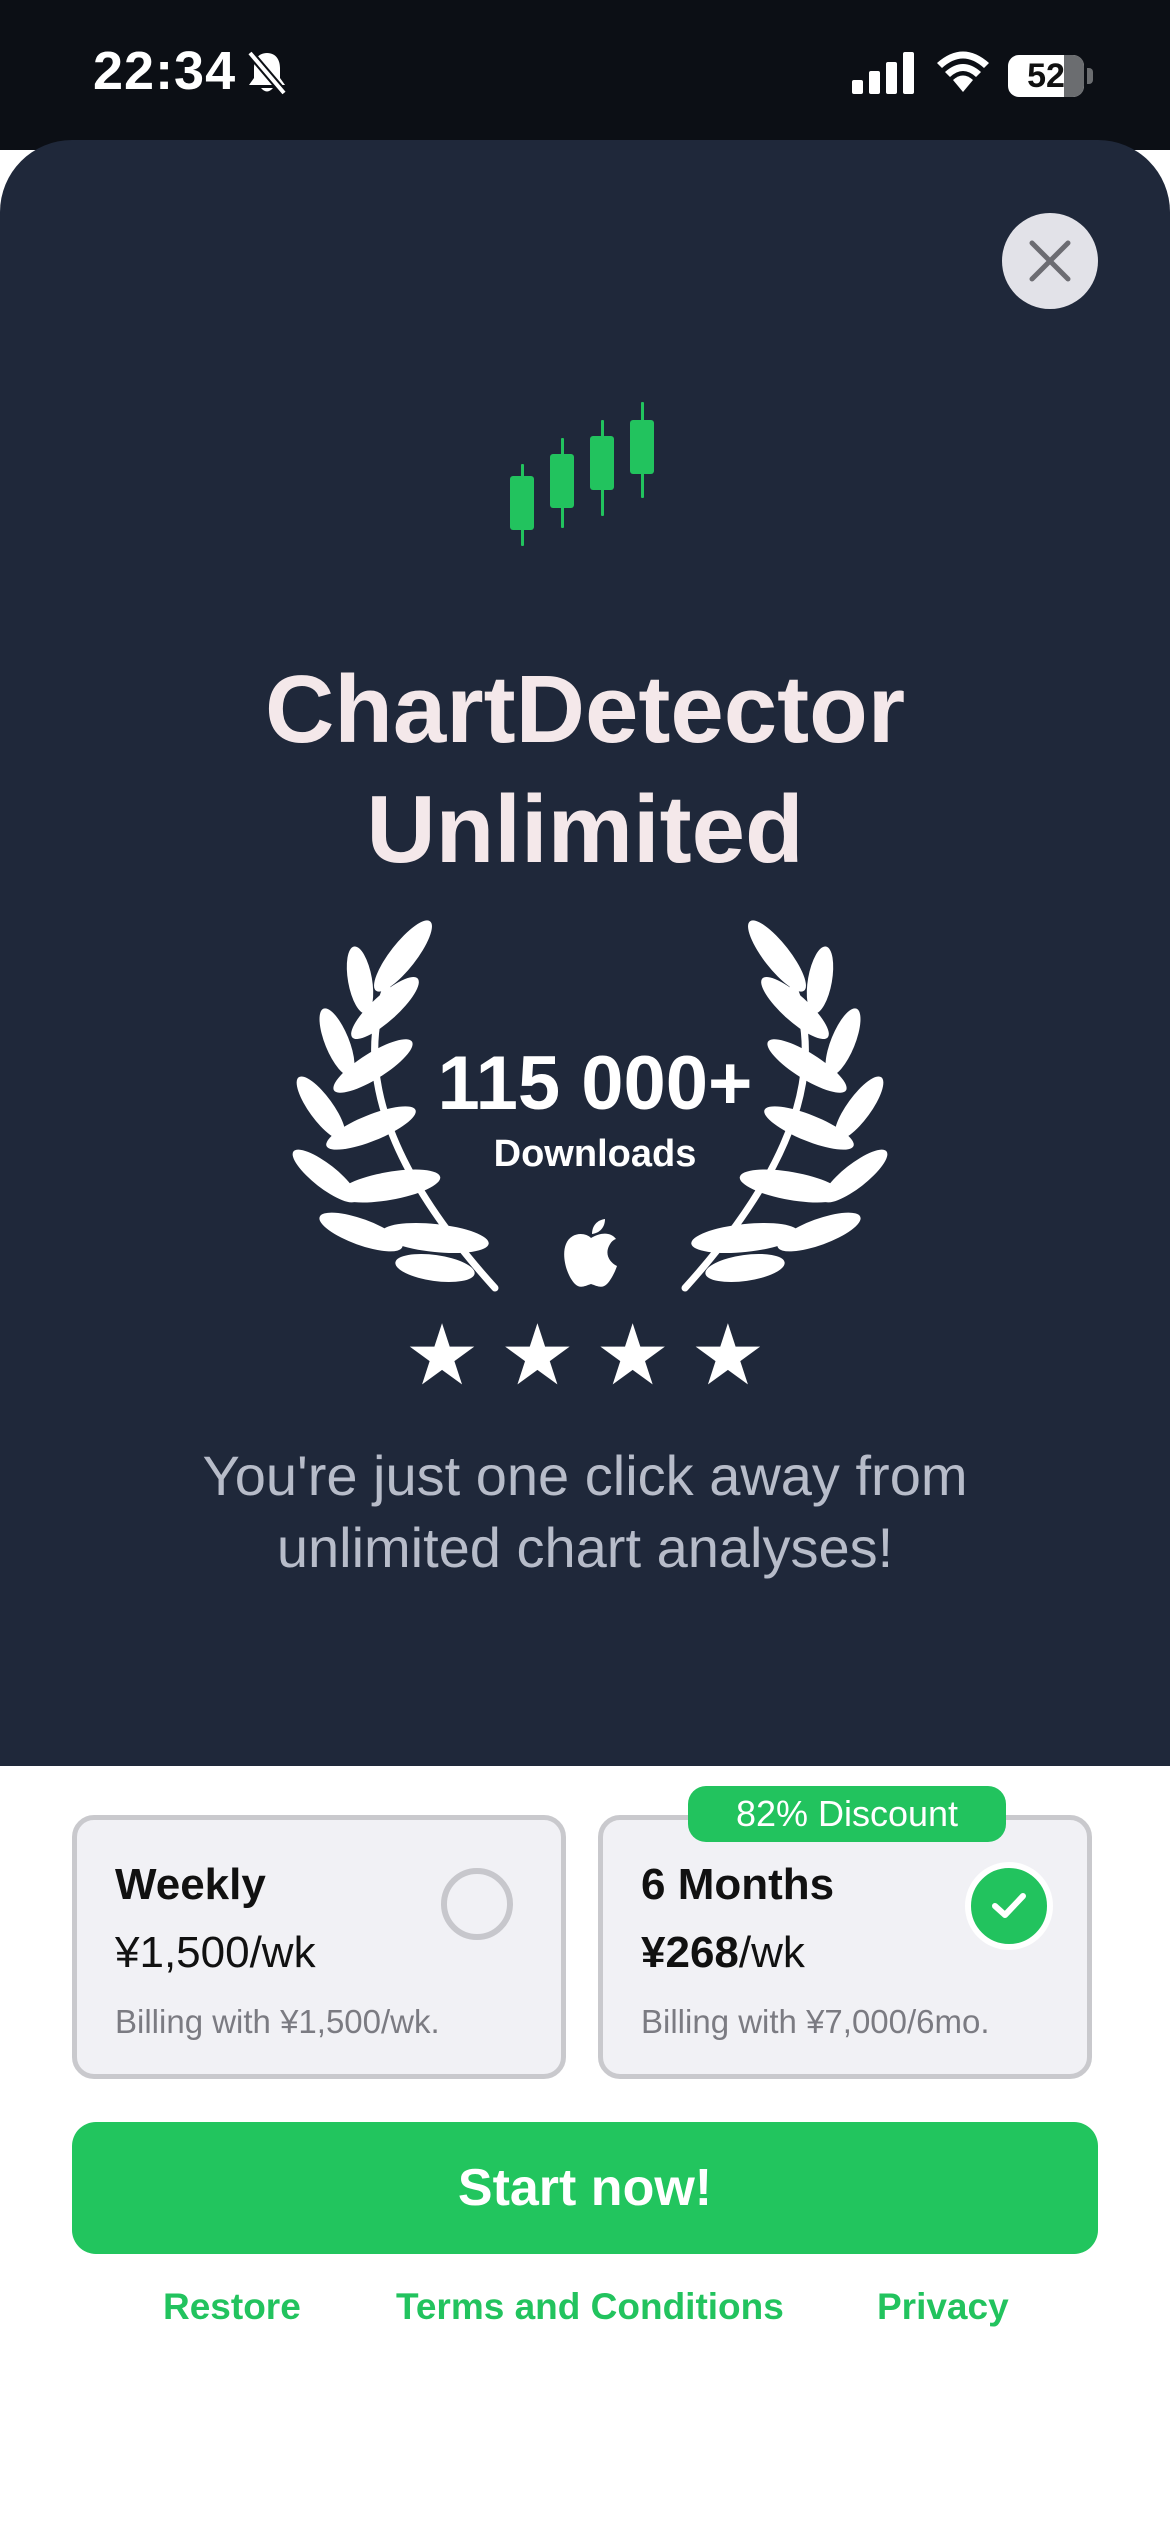  What do you see at coordinates (595, 1355) in the screenshot?
I see `rating-stars: ★★★★` at bounding box center [595, 1355].